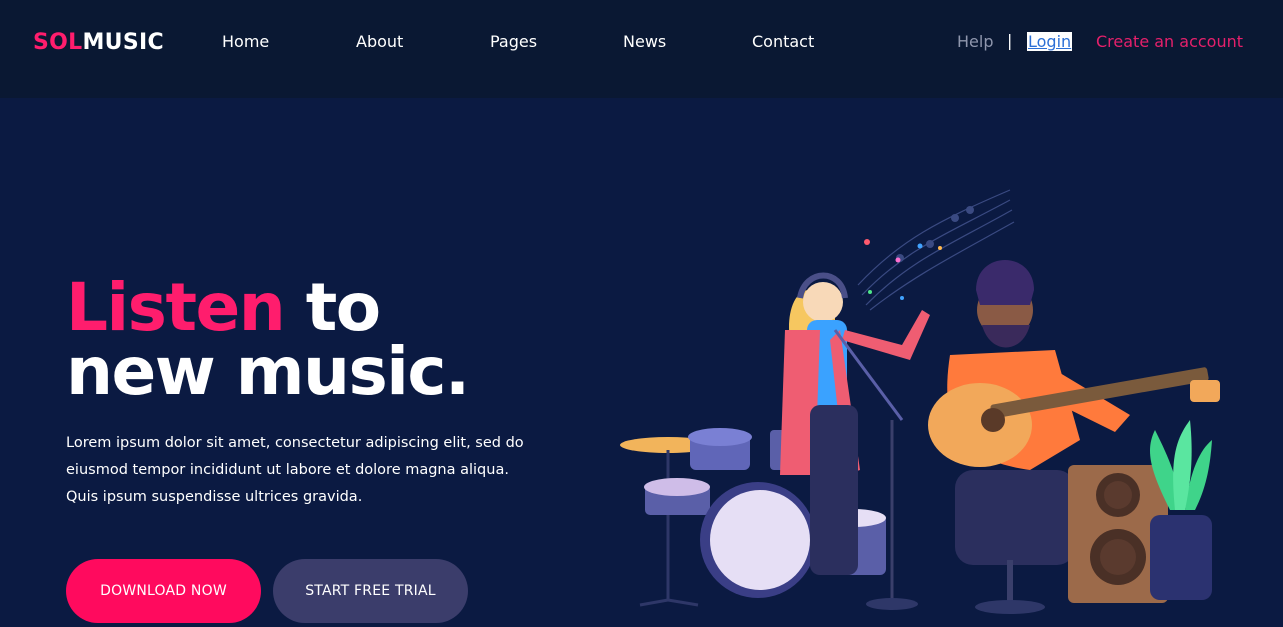 The image size is (1283, 627). What do you see at coordinates (163, 591) in the screenshot?
I see `download-now-button: DOWNLOAD NOW` at bounding box center [163, 591].